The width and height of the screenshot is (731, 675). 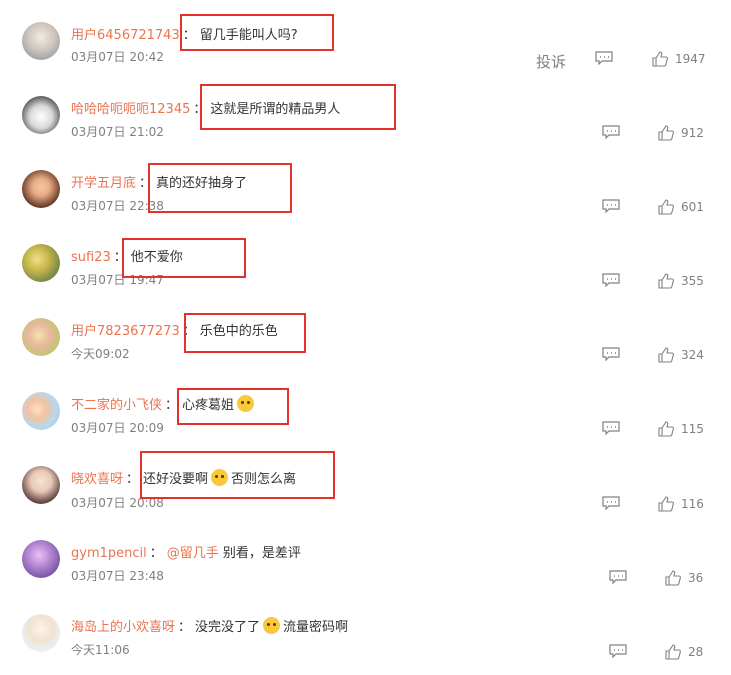 I want to click on like-count: 115, so click(x=692, y=429).